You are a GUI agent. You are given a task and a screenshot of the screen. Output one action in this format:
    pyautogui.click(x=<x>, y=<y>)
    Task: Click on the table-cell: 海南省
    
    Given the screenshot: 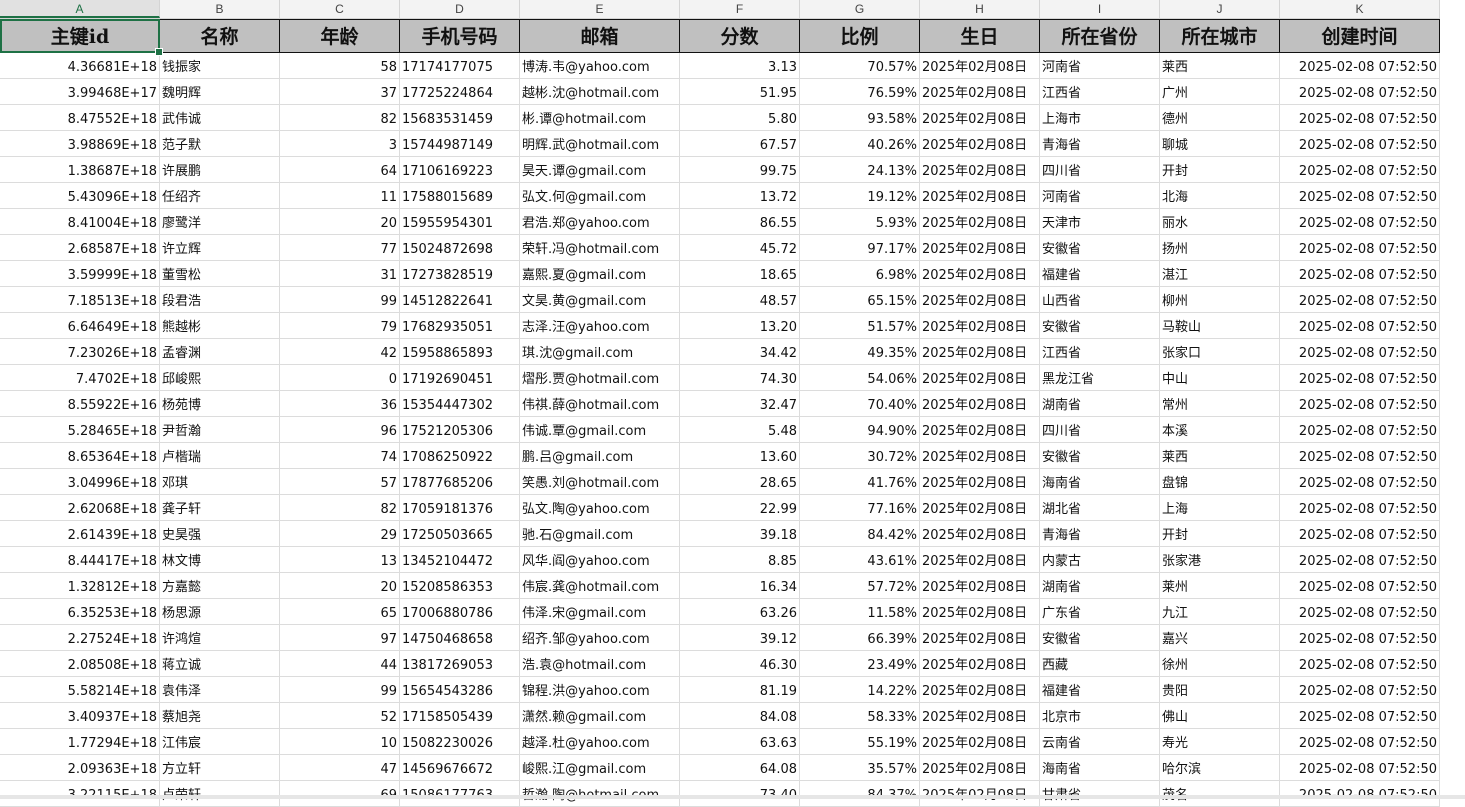 What is the action you would take?
    pyautogui.click(x=1100, y=482)
    